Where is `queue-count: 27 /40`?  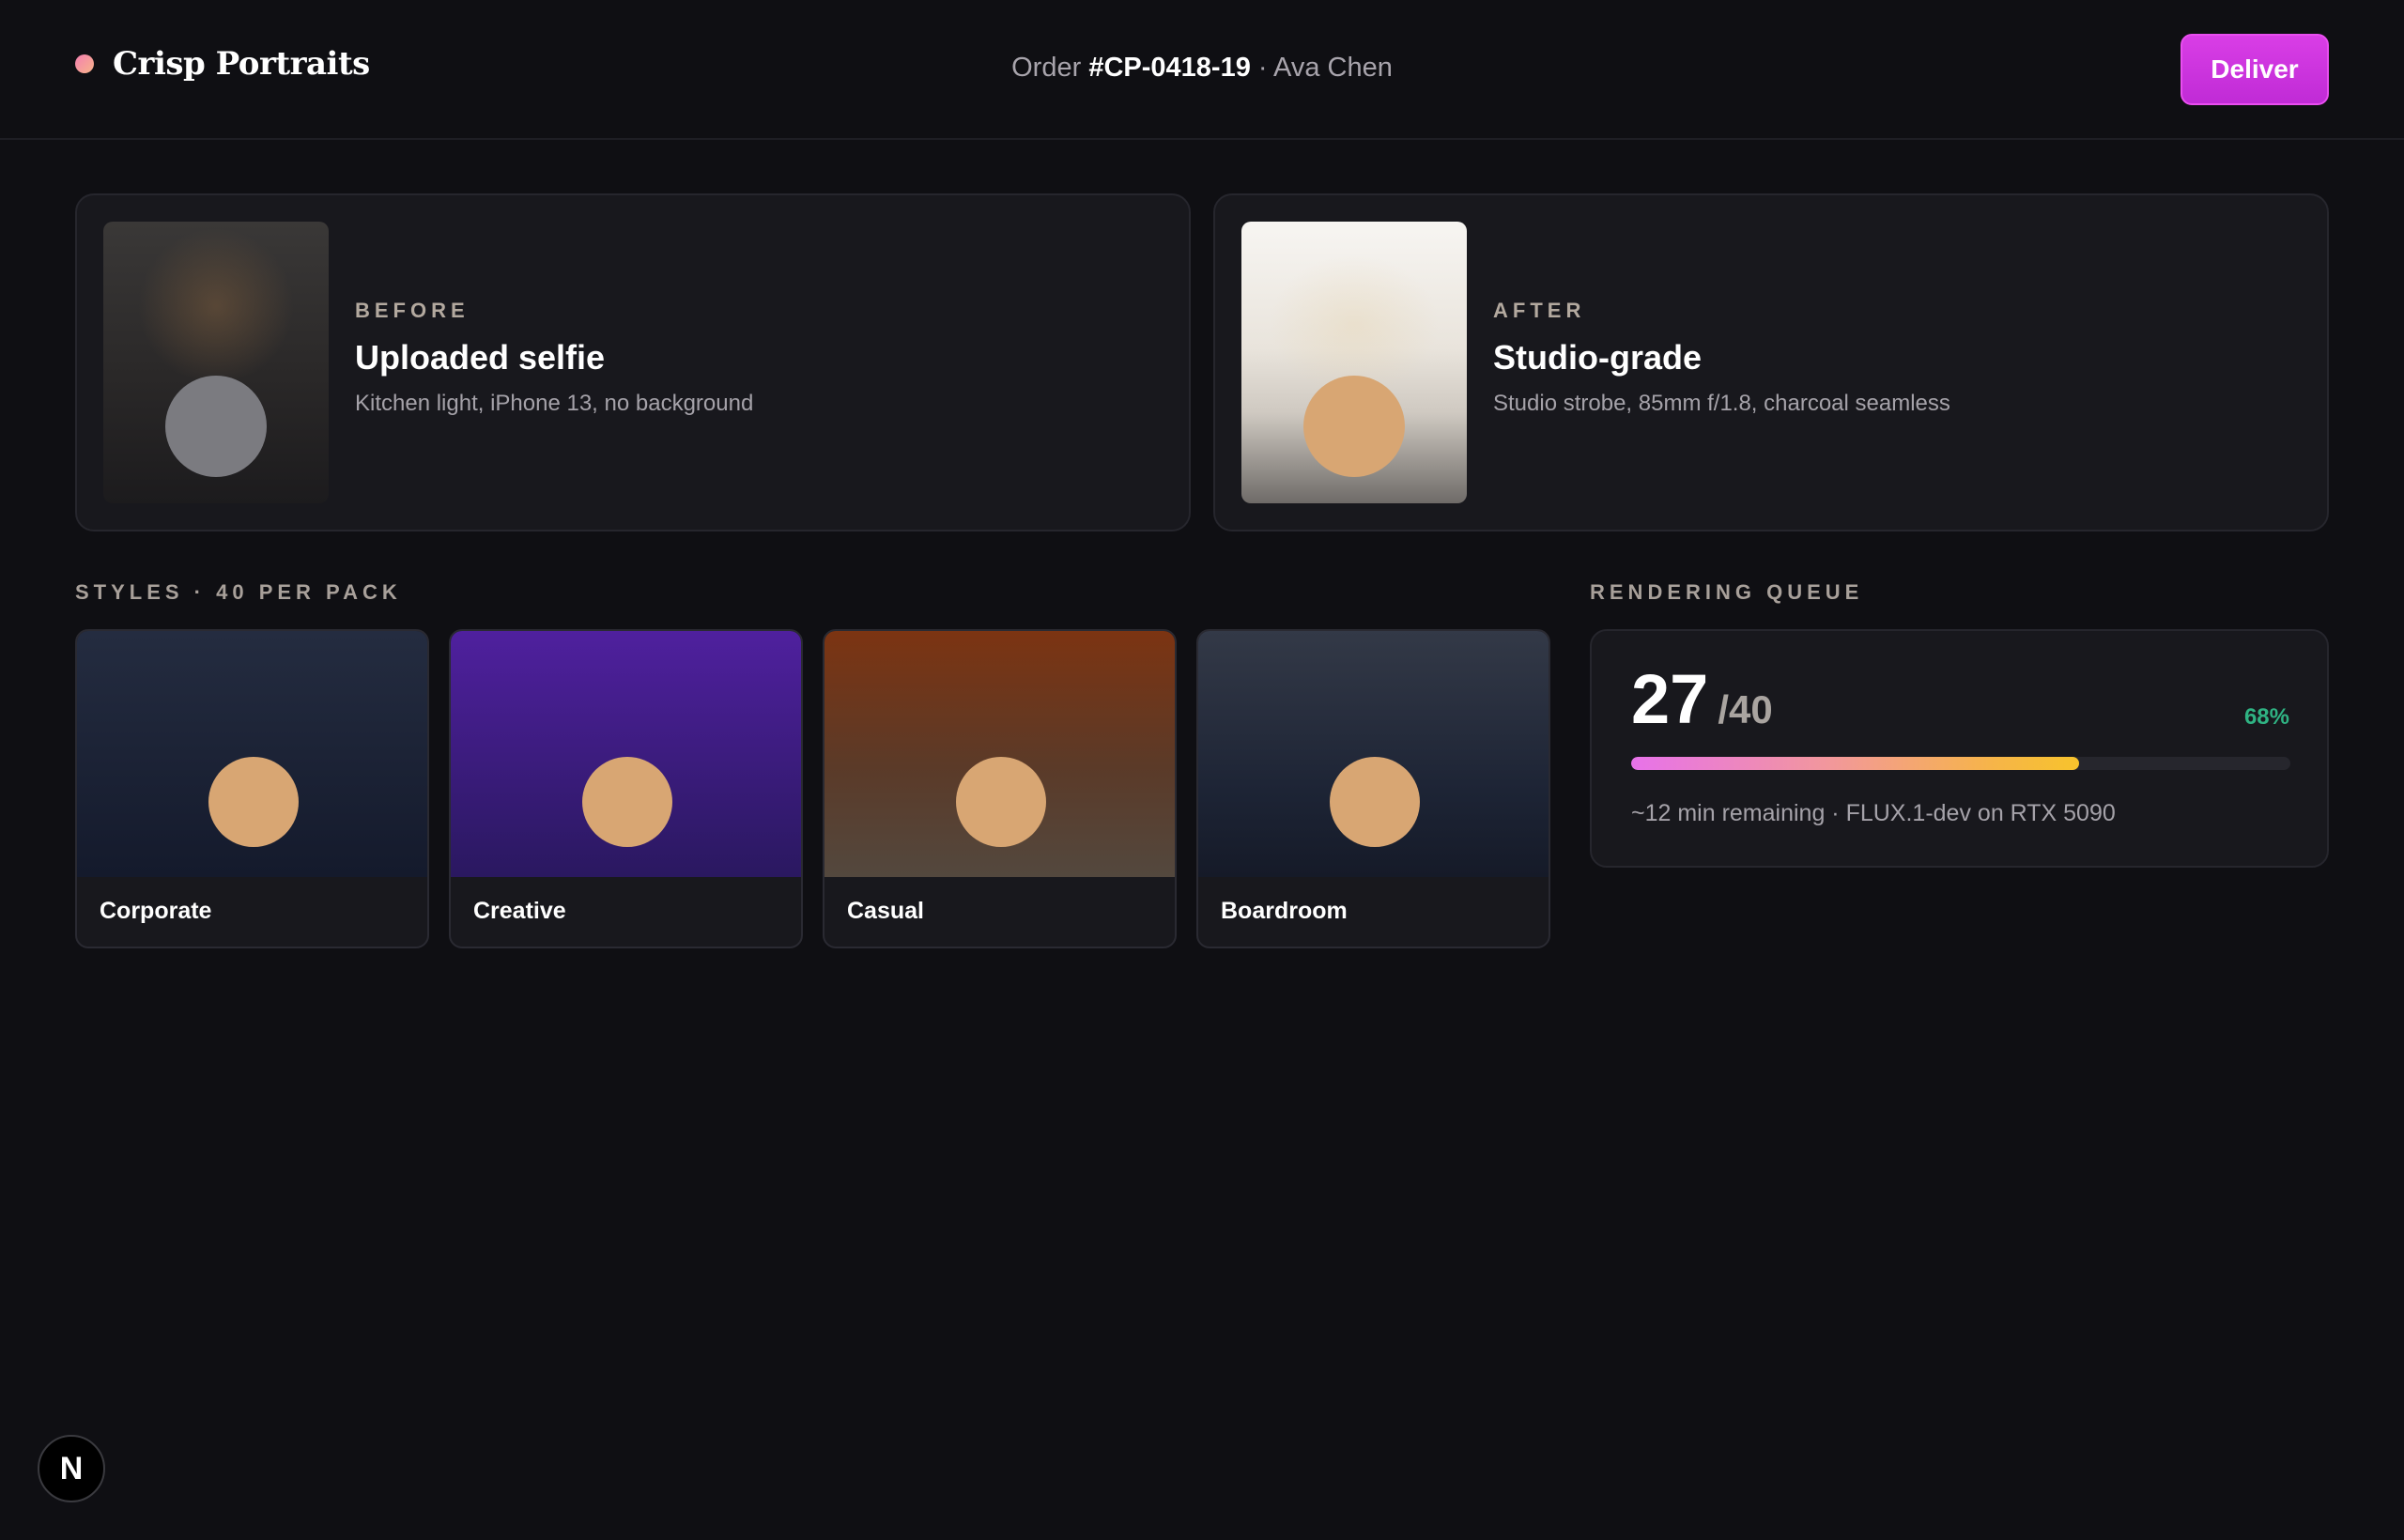
queue-count: 27 /40 is located at coordinates (1702, 699).